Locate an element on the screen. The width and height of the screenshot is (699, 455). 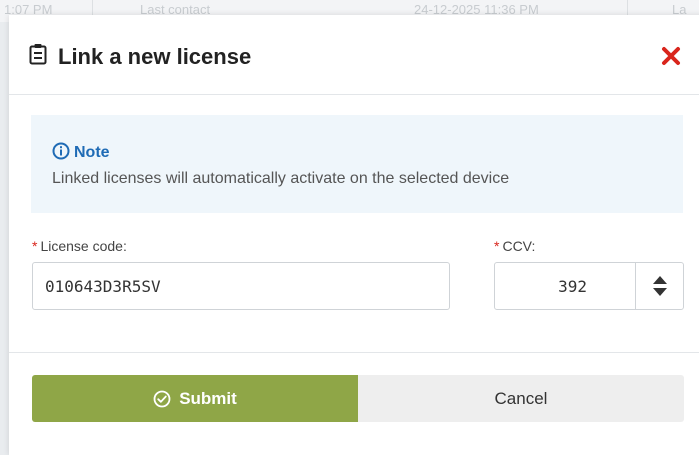
ccv-stepper is located at coordinates (659, 286).